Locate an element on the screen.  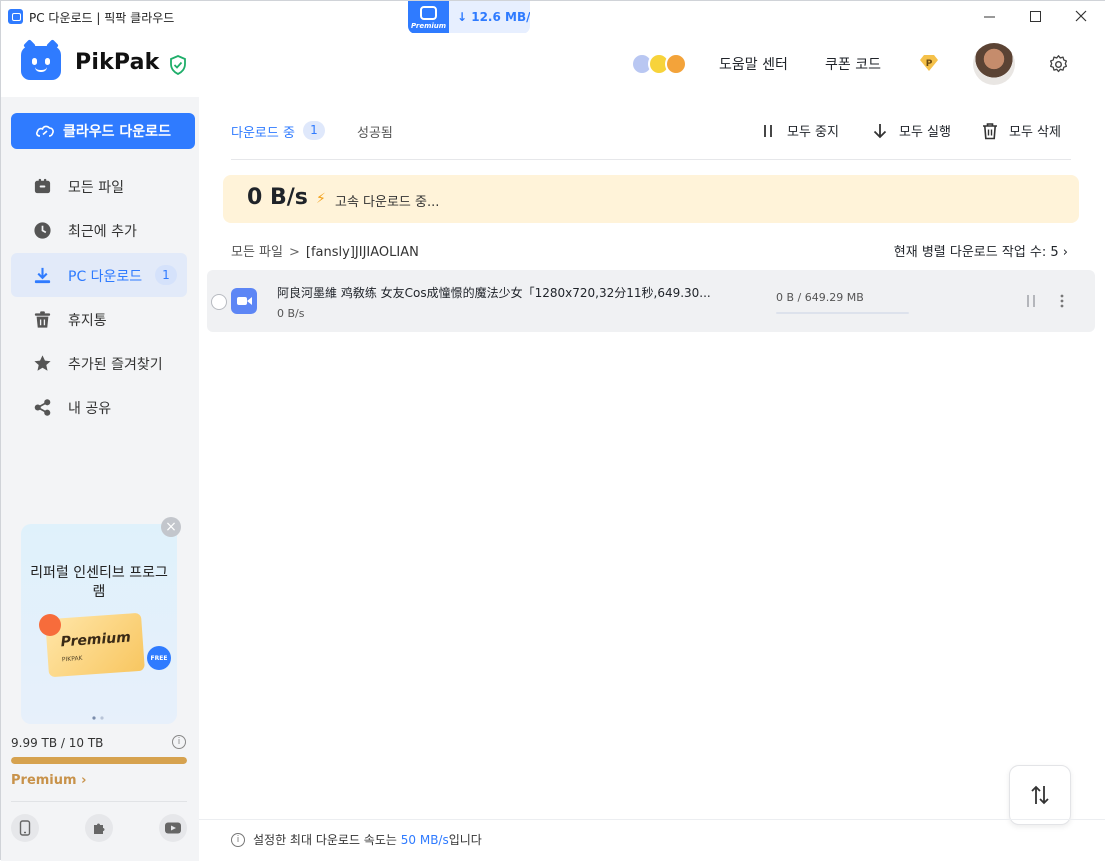
download-icon is located at coordinates (42, 275).